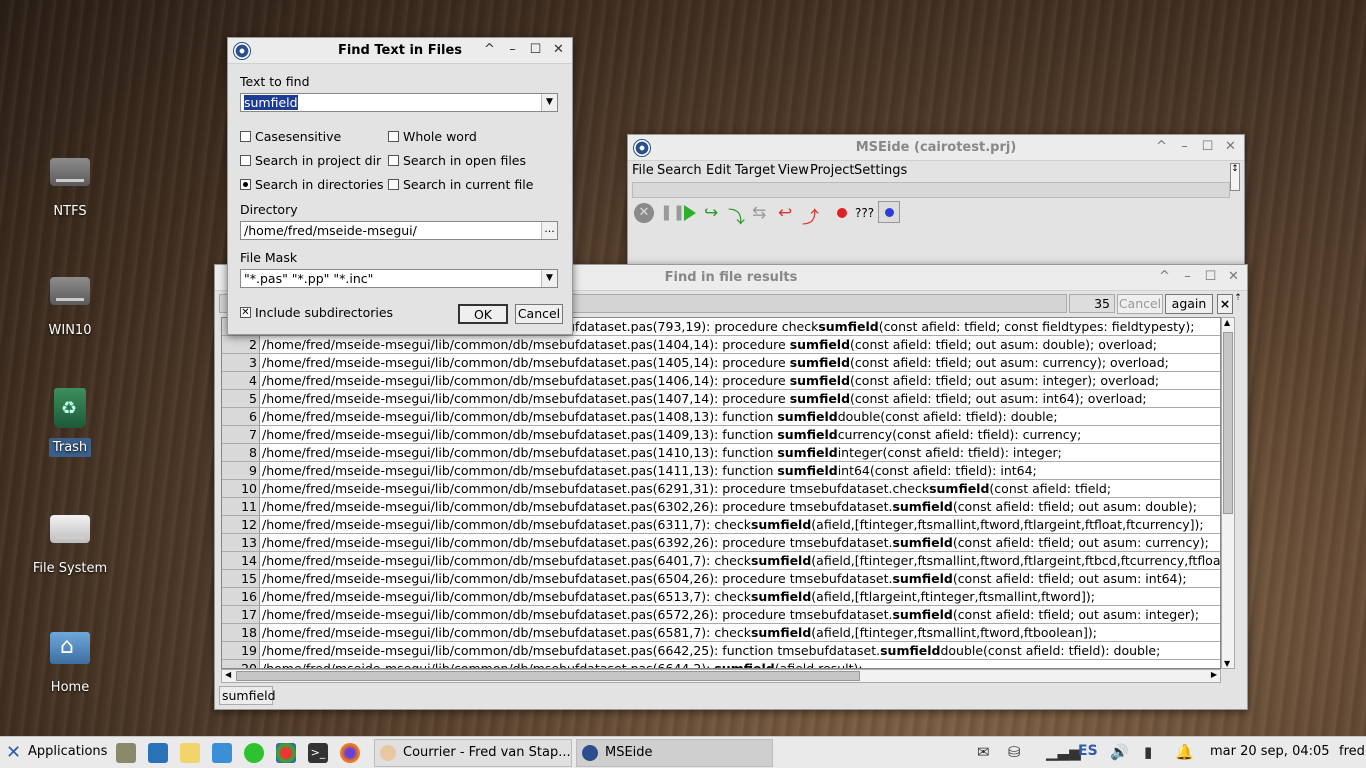  I want to click on file-manager-icon, so click(222, 753).